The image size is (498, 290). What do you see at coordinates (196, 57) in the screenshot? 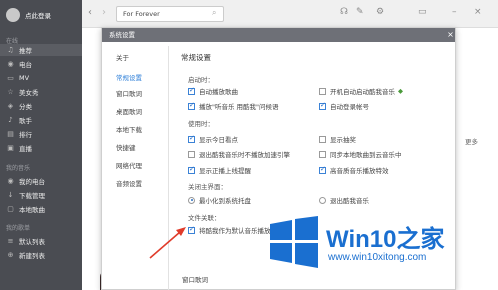
I see `panel-title: 常规设置` at bounding box center [196, 57].